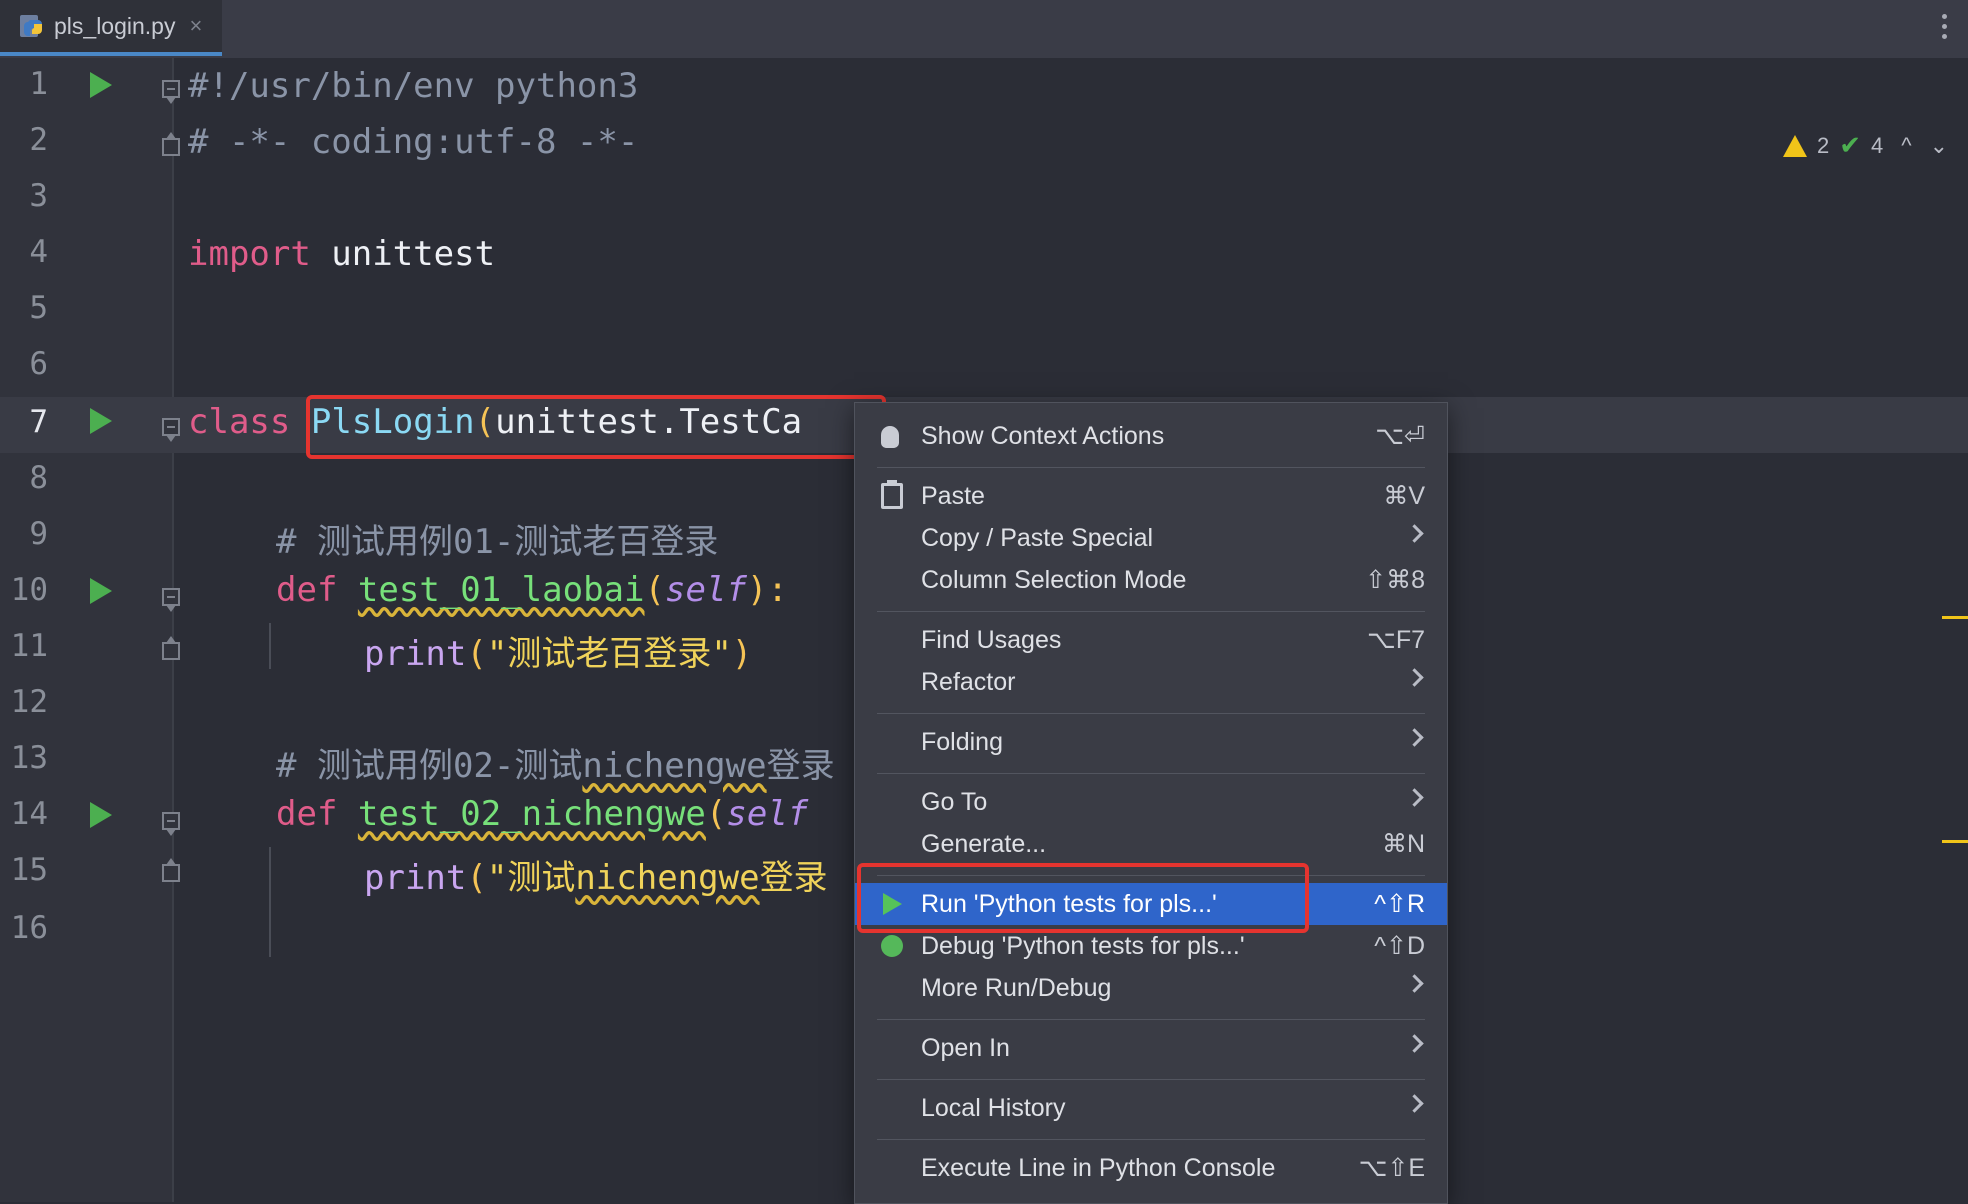  What do you see at coordinates (195, 26) in the screenshot?
I see `close-tab-icon: ×` at bounding box center [195, 26].